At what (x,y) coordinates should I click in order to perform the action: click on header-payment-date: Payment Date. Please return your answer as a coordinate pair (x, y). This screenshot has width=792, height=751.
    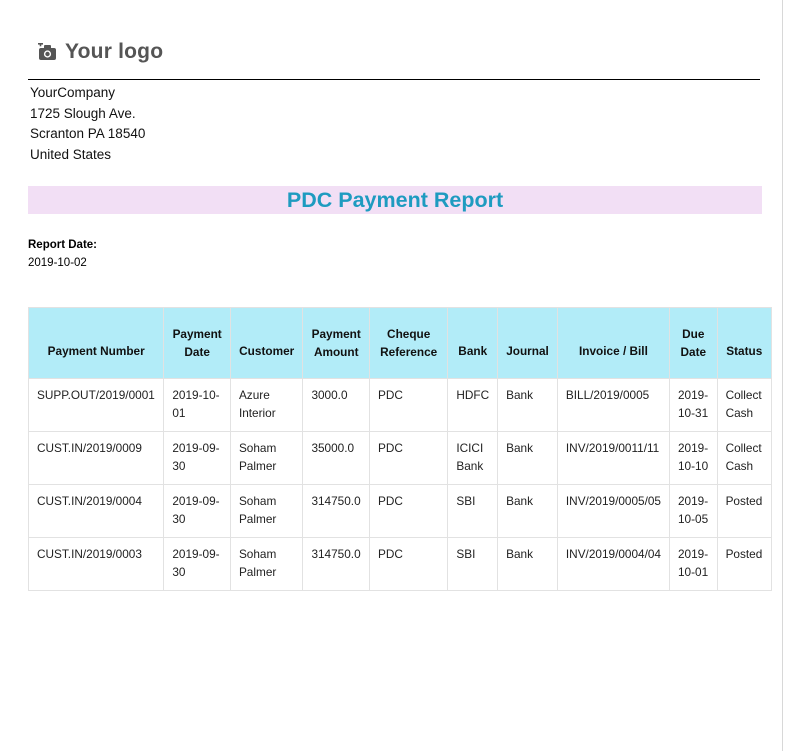
    Looking at the image, I should click on (197, 343).